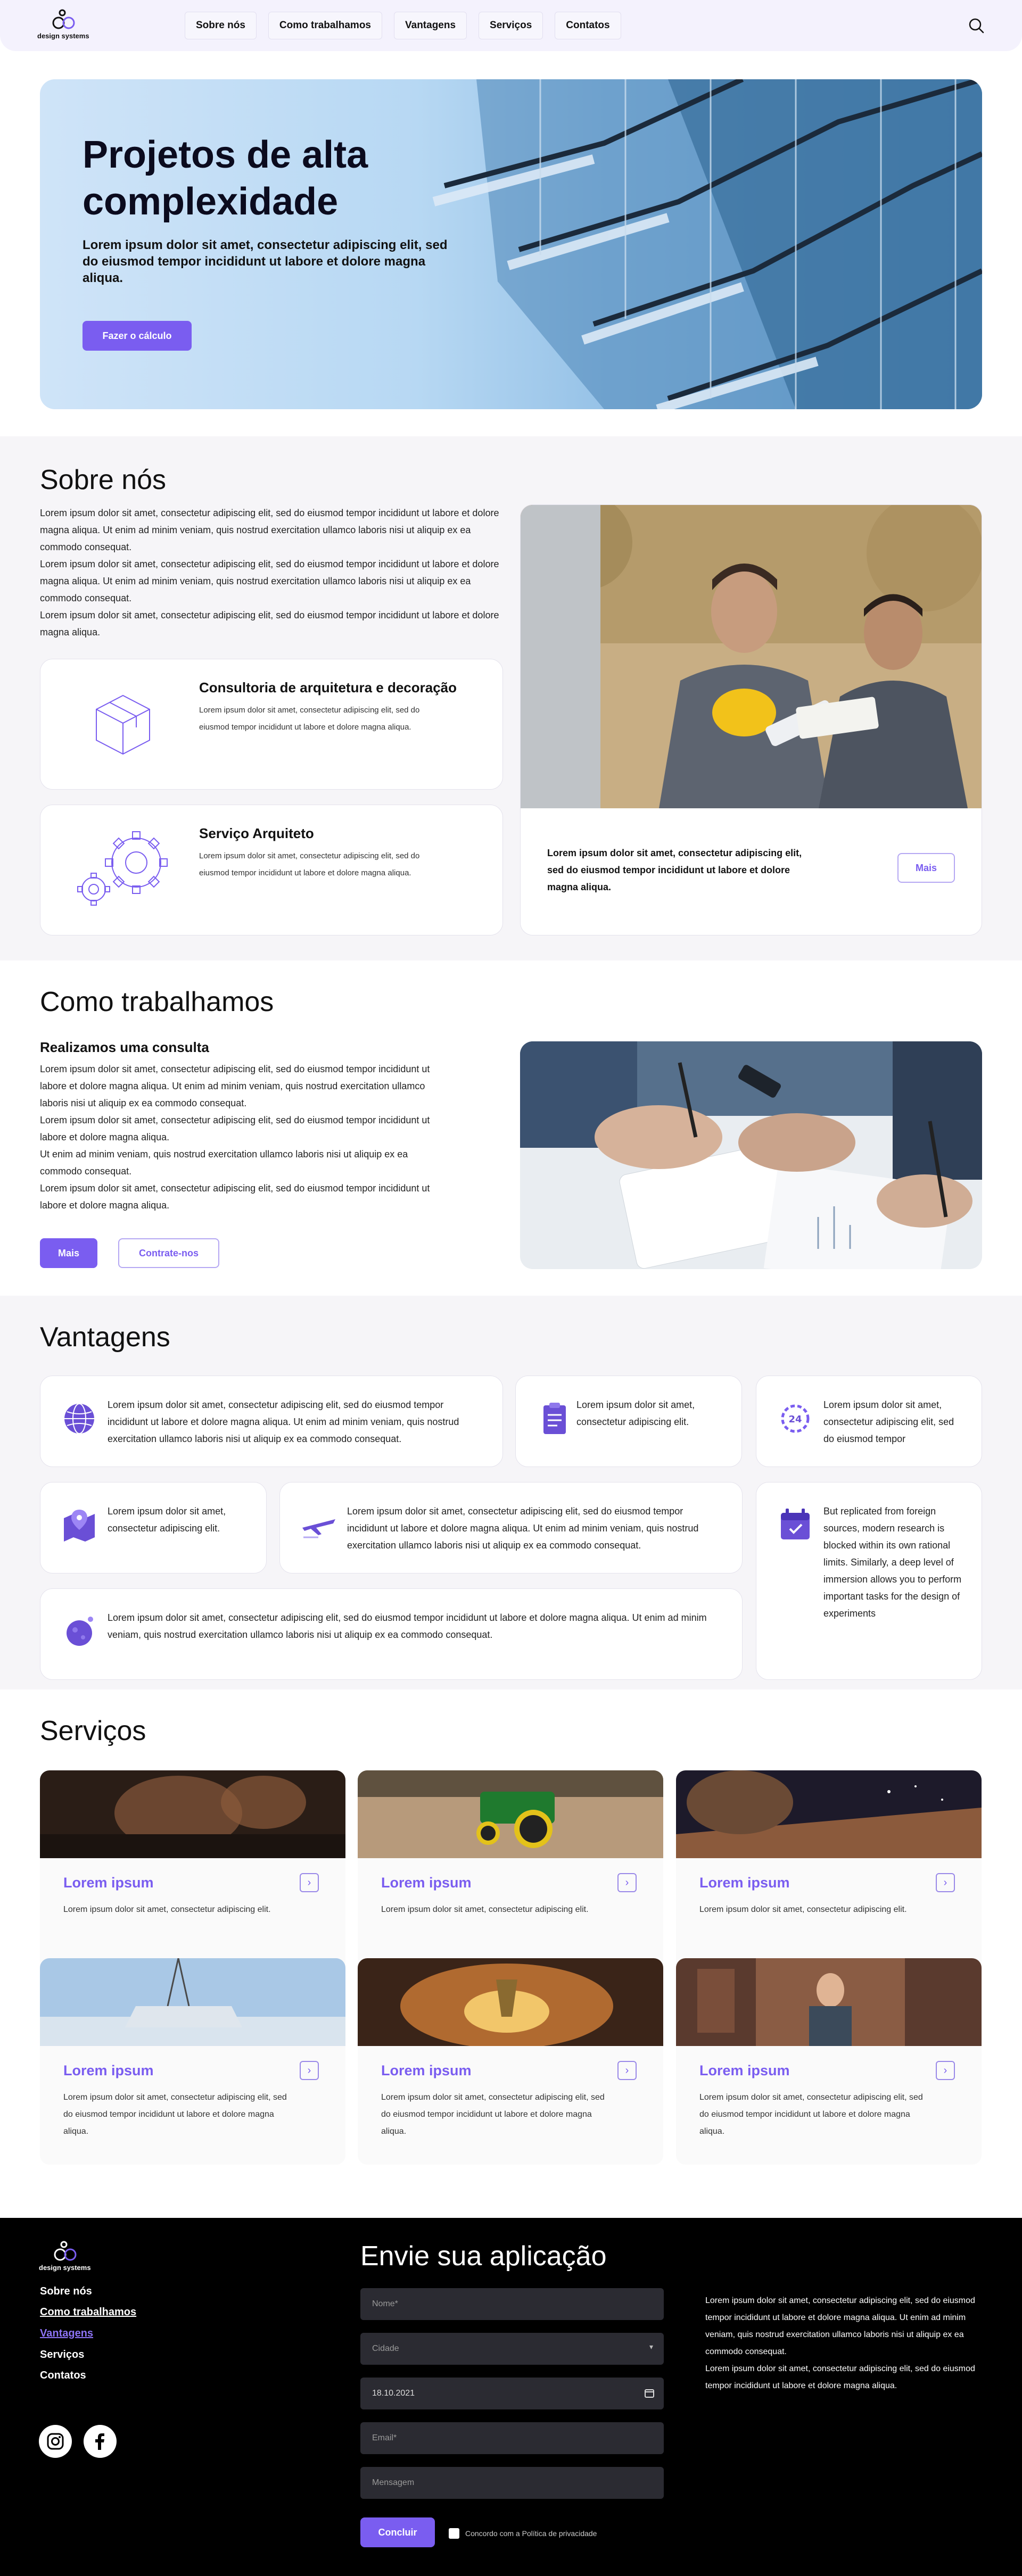 The width and height of the screenshot is (1022, 2576). I want to click on instagram-icon, so click(55, 2441).